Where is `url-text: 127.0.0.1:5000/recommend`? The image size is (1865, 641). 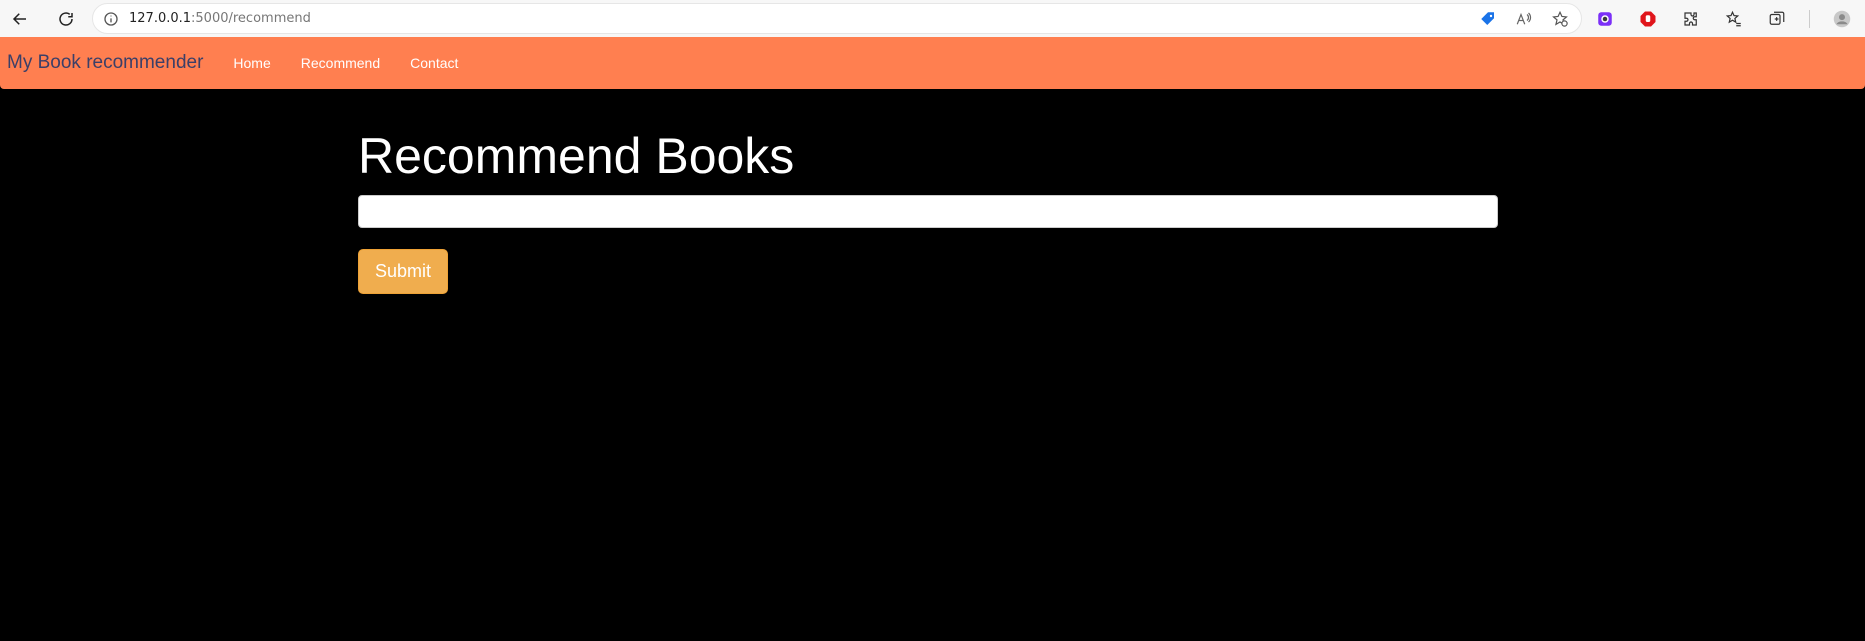
url-text: 127.0.0.1:5000/recommend is located at coordinates (220, 18).